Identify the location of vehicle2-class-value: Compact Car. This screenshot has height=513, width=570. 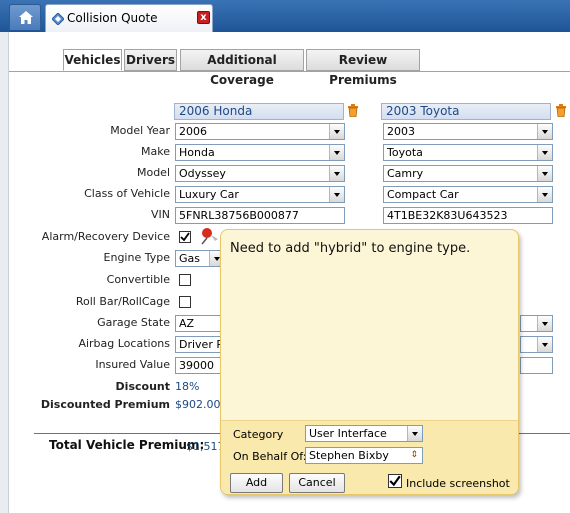
(423, 194).